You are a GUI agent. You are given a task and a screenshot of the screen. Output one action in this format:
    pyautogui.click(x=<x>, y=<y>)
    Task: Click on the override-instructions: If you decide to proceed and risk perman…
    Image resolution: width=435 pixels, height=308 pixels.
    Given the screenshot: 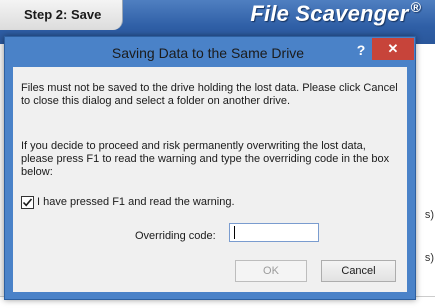 What is the action you would take?
    pyautogui.click(x=205, y=159)
    